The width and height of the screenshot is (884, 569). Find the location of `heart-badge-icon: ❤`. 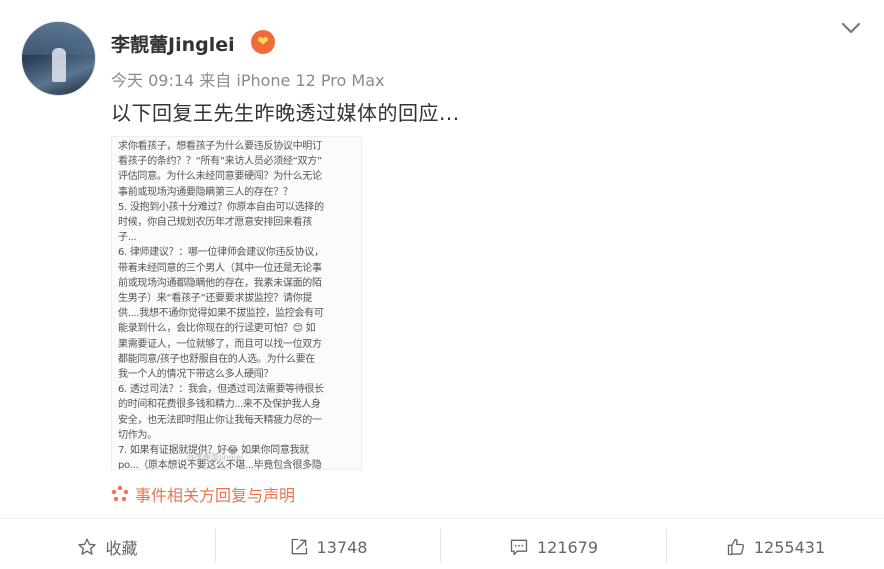

heart-badge-icon: ❤ is located at coordinates (263, 42).